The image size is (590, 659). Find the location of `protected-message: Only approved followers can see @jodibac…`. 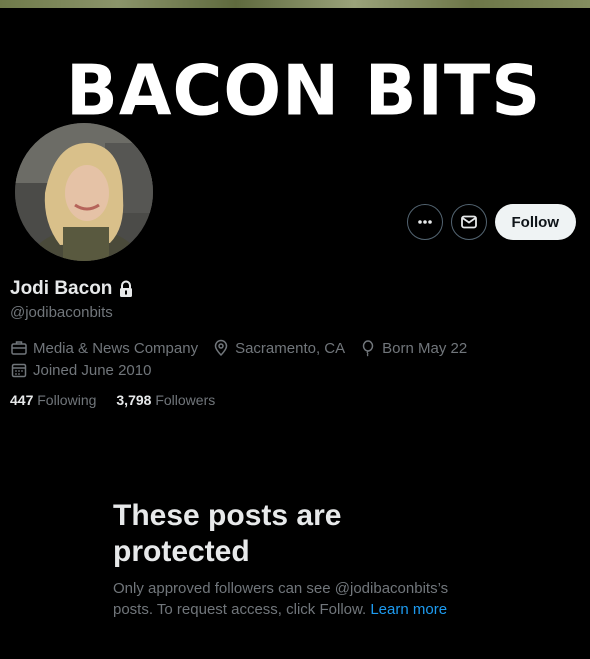

protected-message: Only approved followers can see @jodibac… is located at coordinates (298, 599).